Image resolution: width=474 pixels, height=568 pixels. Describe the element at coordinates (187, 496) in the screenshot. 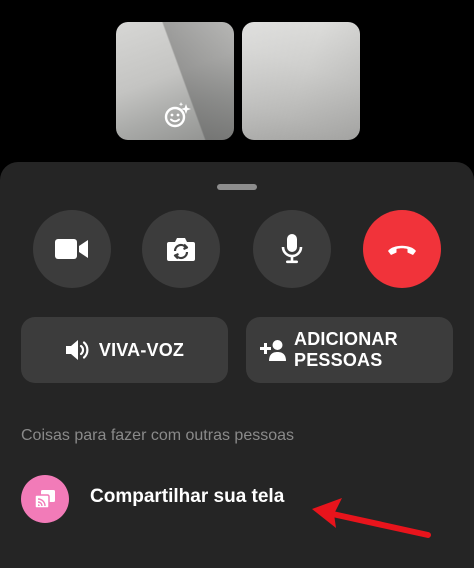

I see `share-screen-label: Compartilhar sua tela` at that location.